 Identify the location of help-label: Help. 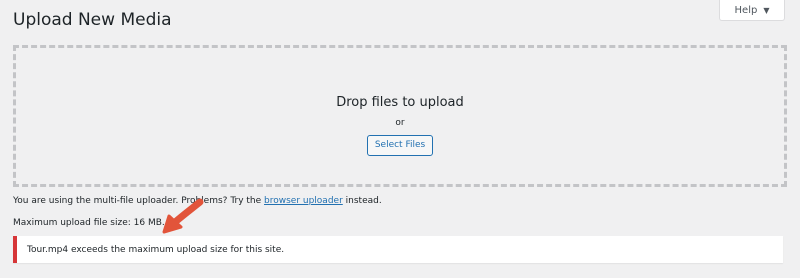
(746, 10).